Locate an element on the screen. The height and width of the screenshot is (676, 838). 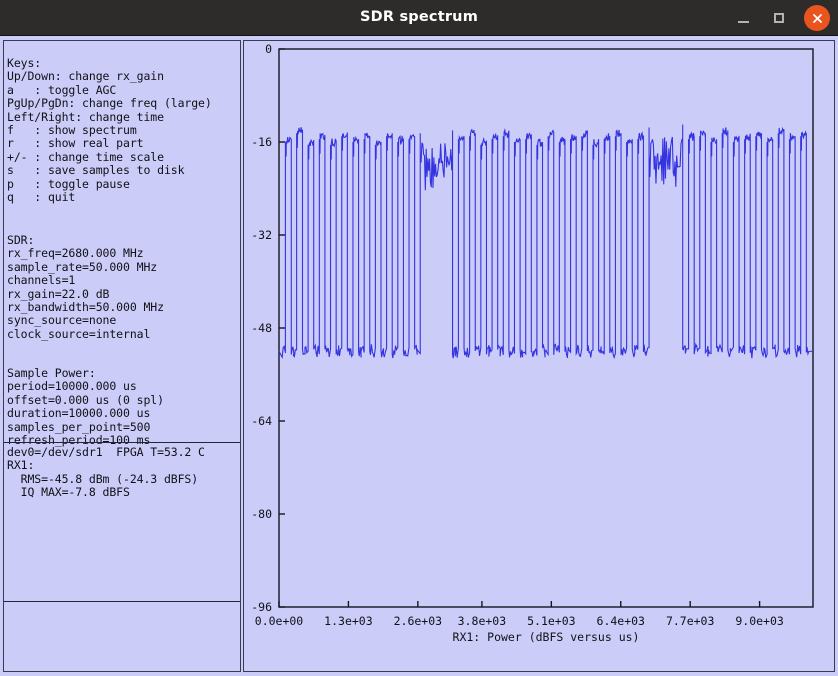
keys-line: s : save samples to disk is located at coordinates (96, 170).